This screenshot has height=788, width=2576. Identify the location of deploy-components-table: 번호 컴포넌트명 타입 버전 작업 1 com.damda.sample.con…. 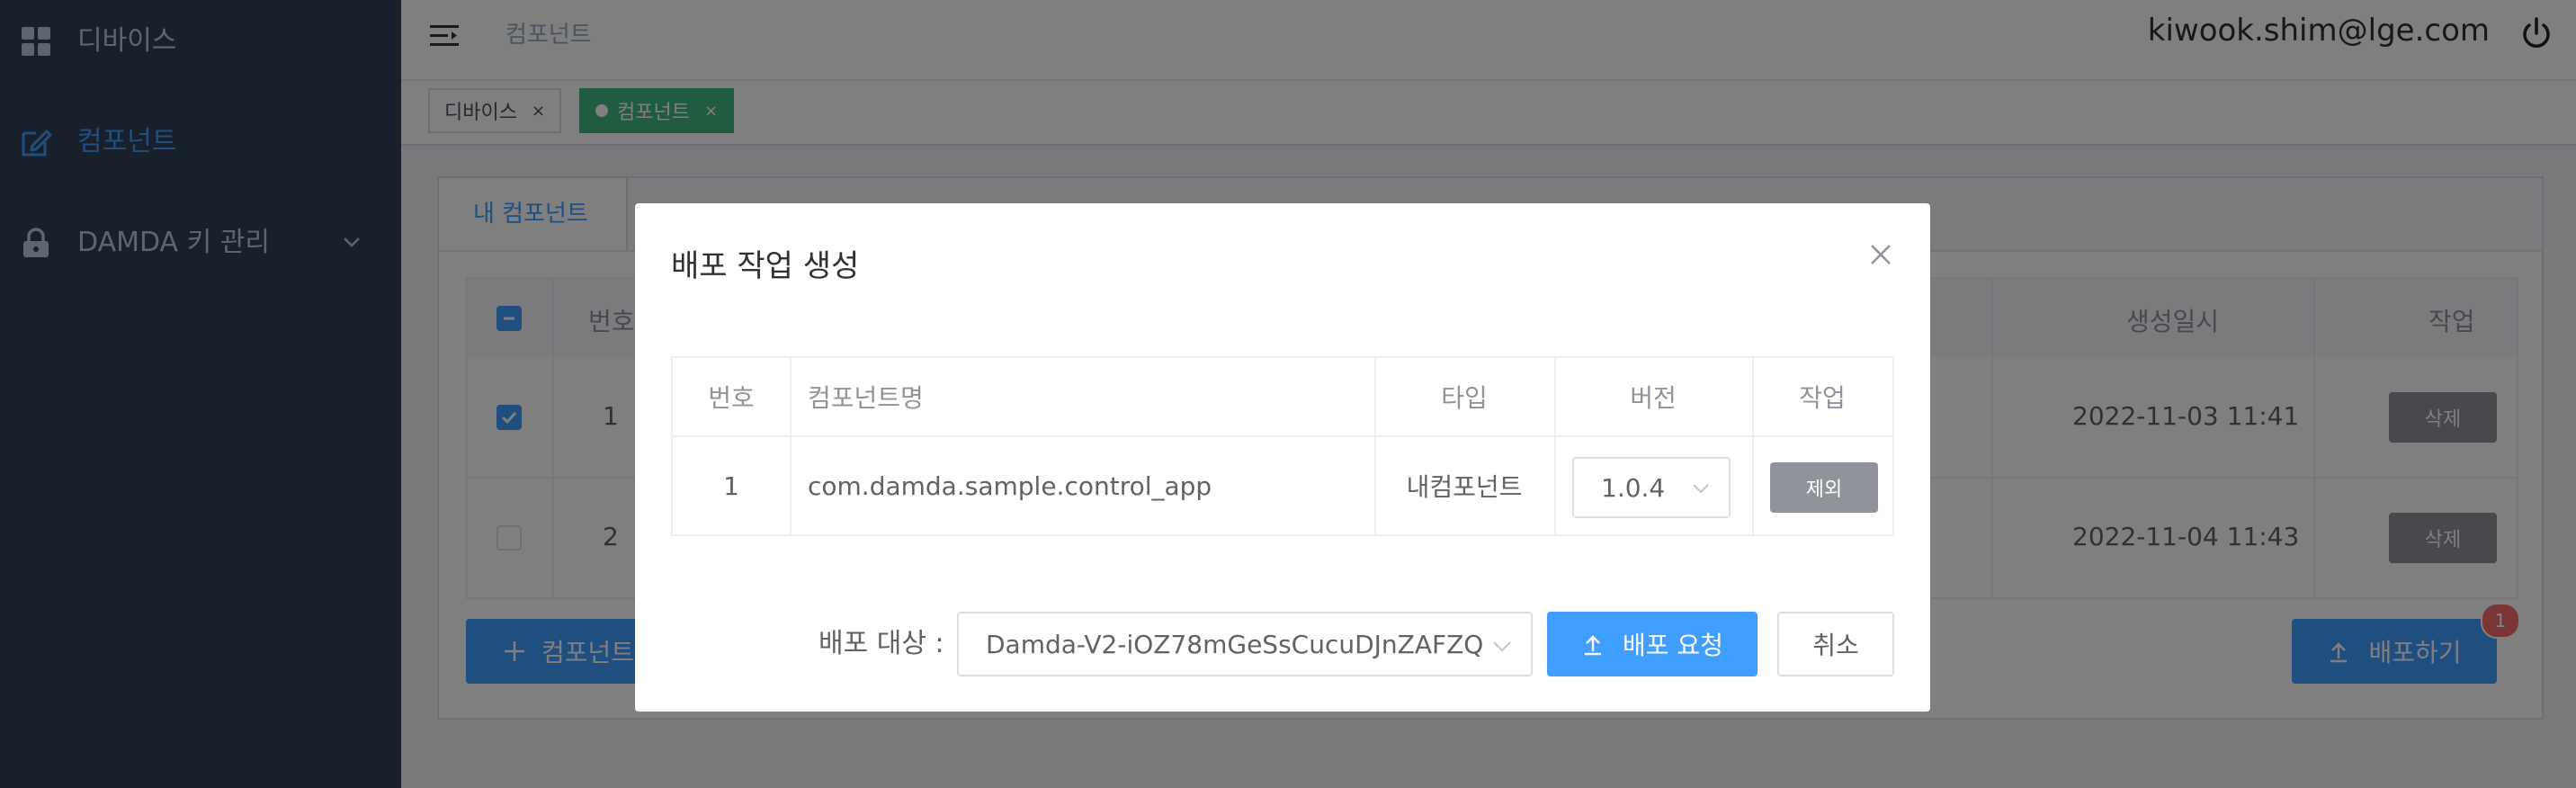
(1282, 446).